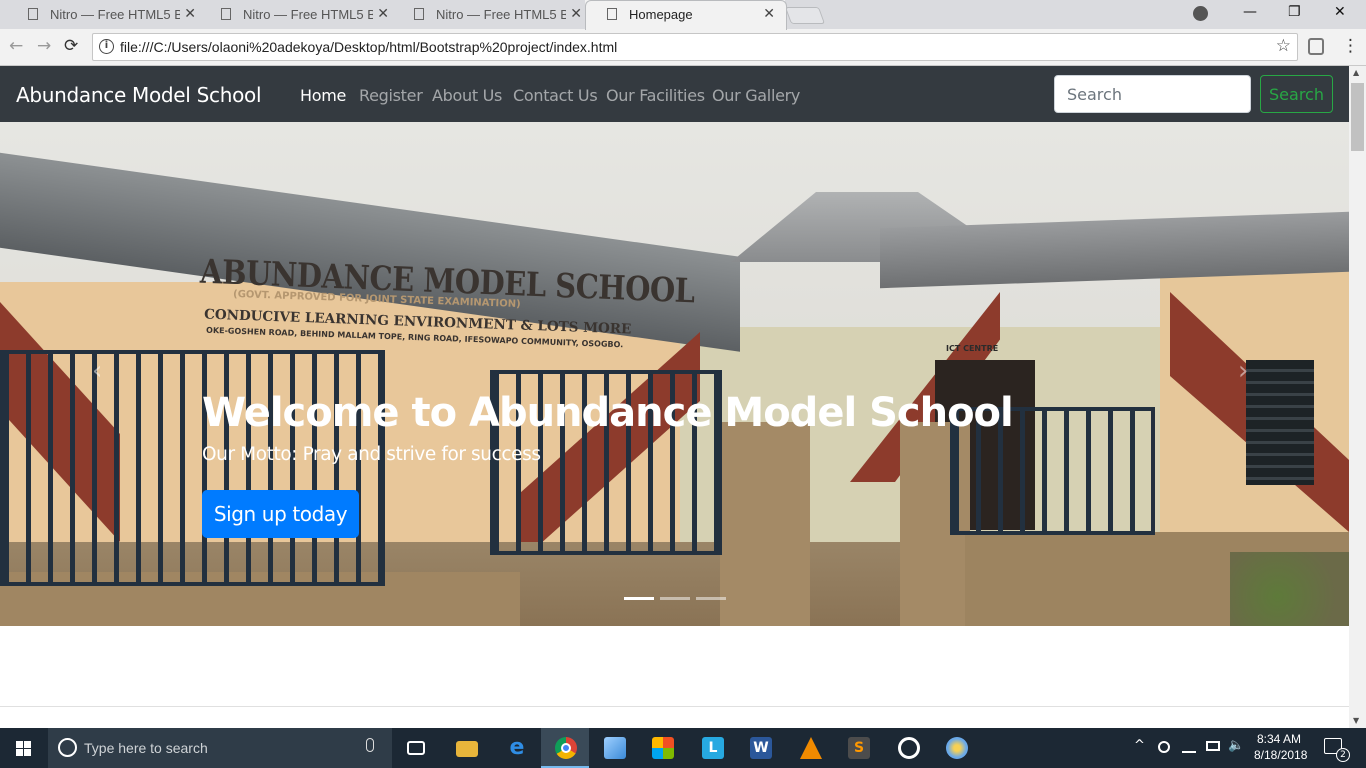  What do you see at coordinates (661, 14) in the screenshot?
I see `tab-title: Homepage` at bounding box center [661, 14].